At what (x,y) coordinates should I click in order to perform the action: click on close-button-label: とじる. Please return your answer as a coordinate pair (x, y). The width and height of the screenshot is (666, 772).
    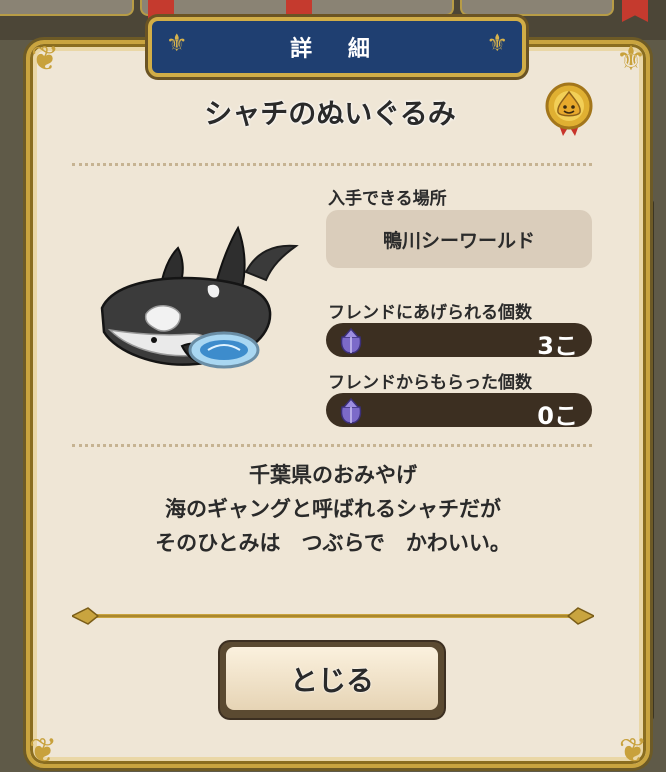
    Looking at the image, I should click on (331, 680).